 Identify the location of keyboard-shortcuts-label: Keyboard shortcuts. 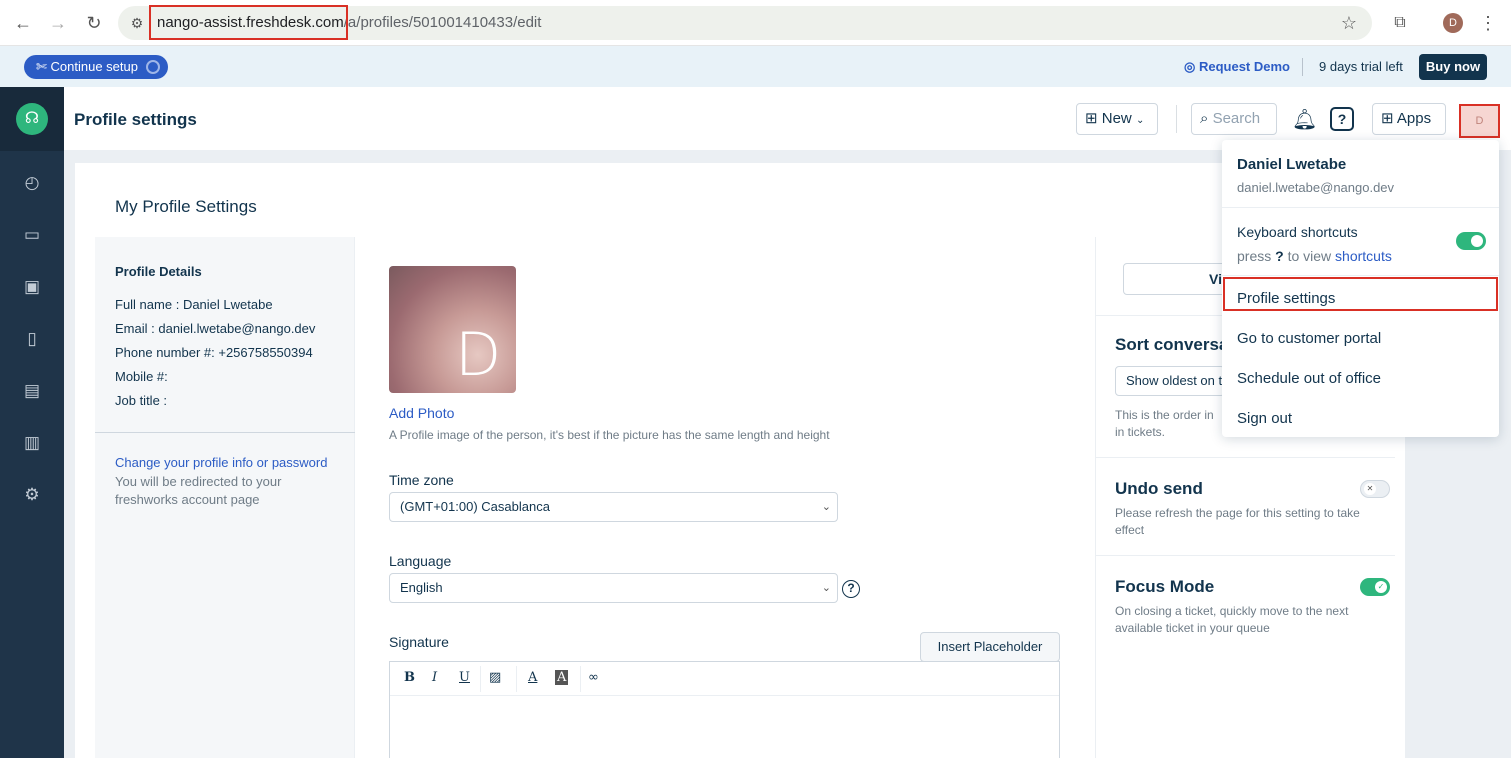
(1297, 232).